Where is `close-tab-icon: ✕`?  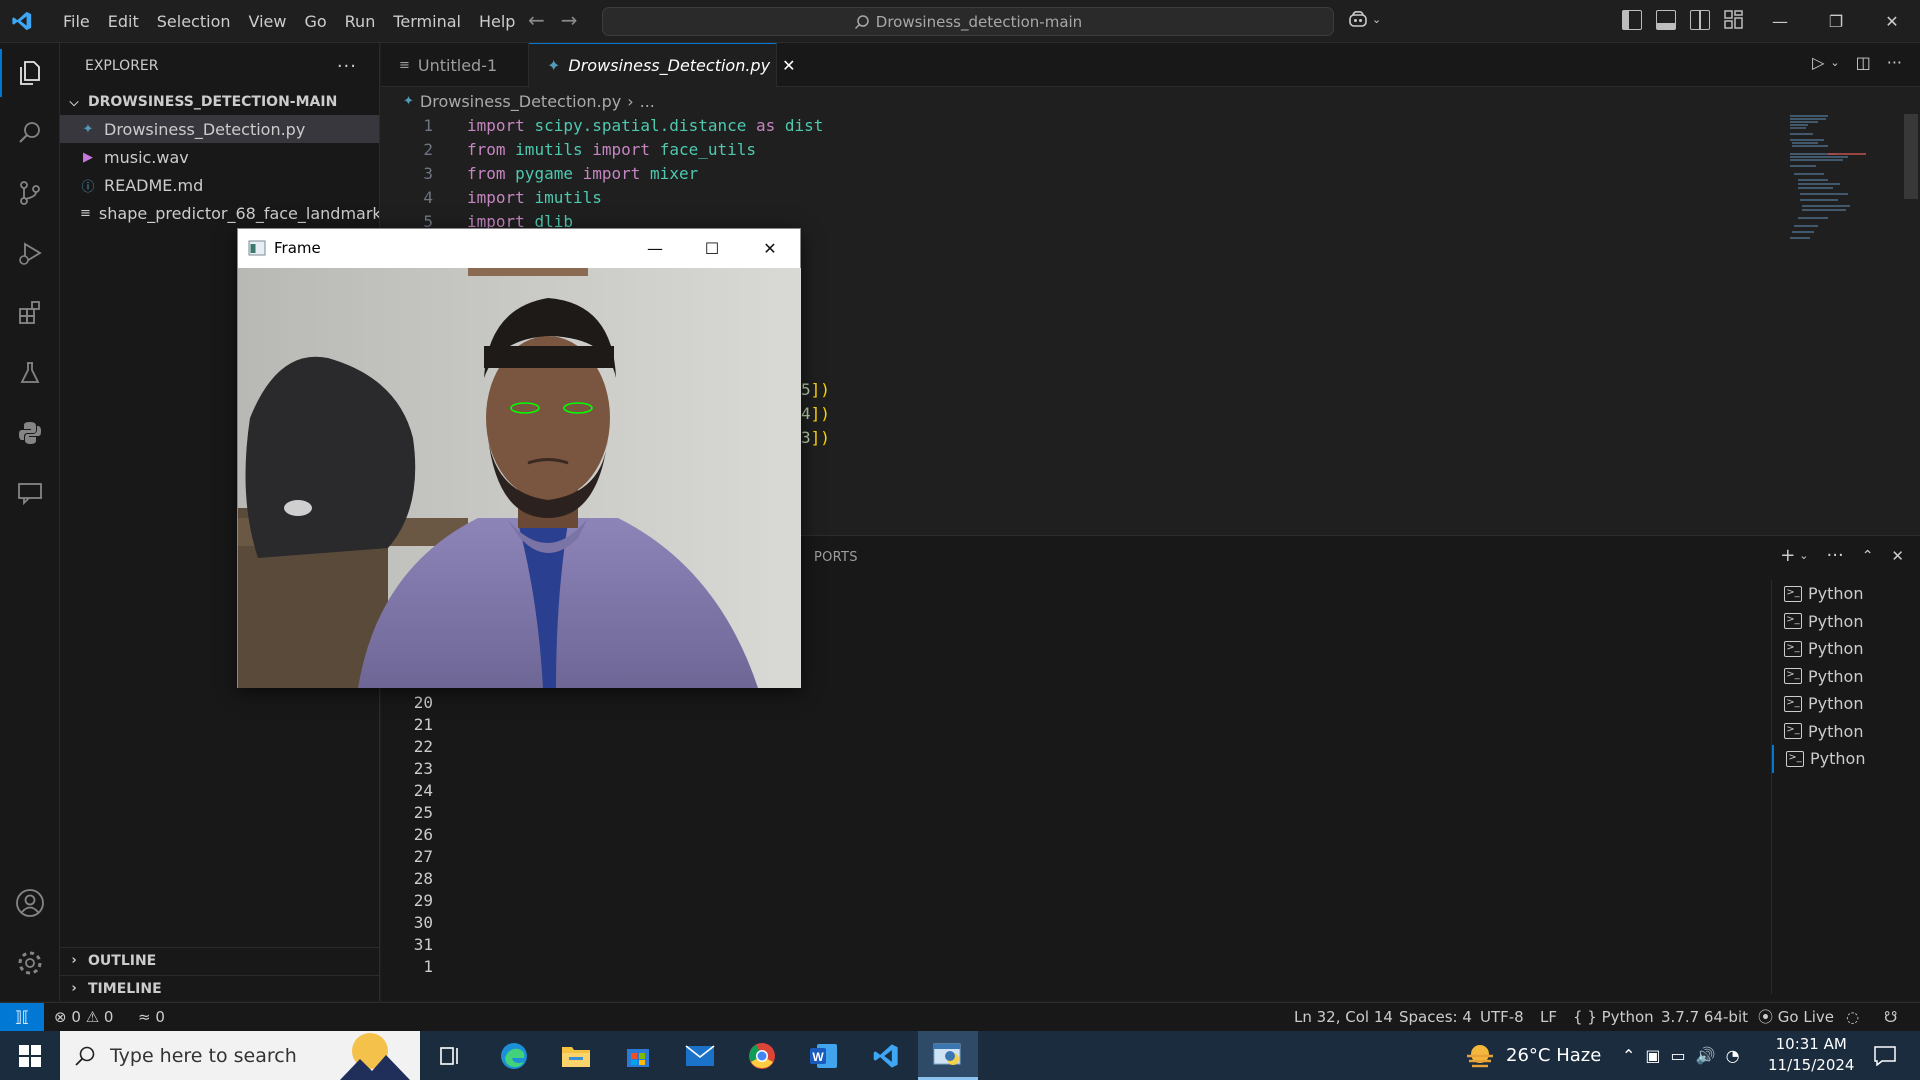 close-tab-icon: ✕ is located at coordinates (788, 65).